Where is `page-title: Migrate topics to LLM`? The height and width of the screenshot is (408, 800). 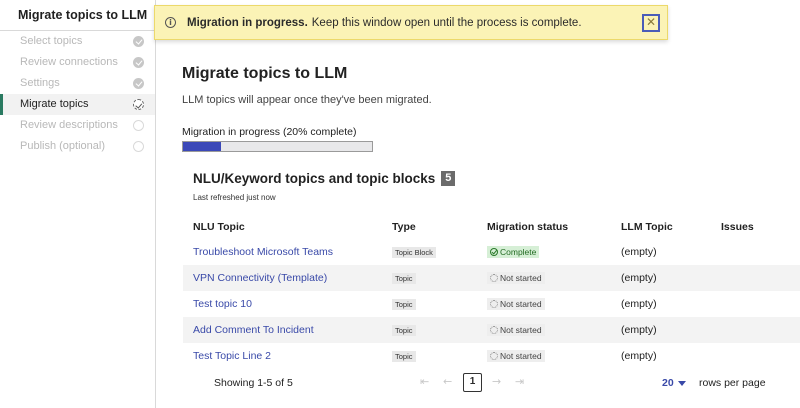
page-title: Migrate topics to LLM is located at coordinates (265, 73).